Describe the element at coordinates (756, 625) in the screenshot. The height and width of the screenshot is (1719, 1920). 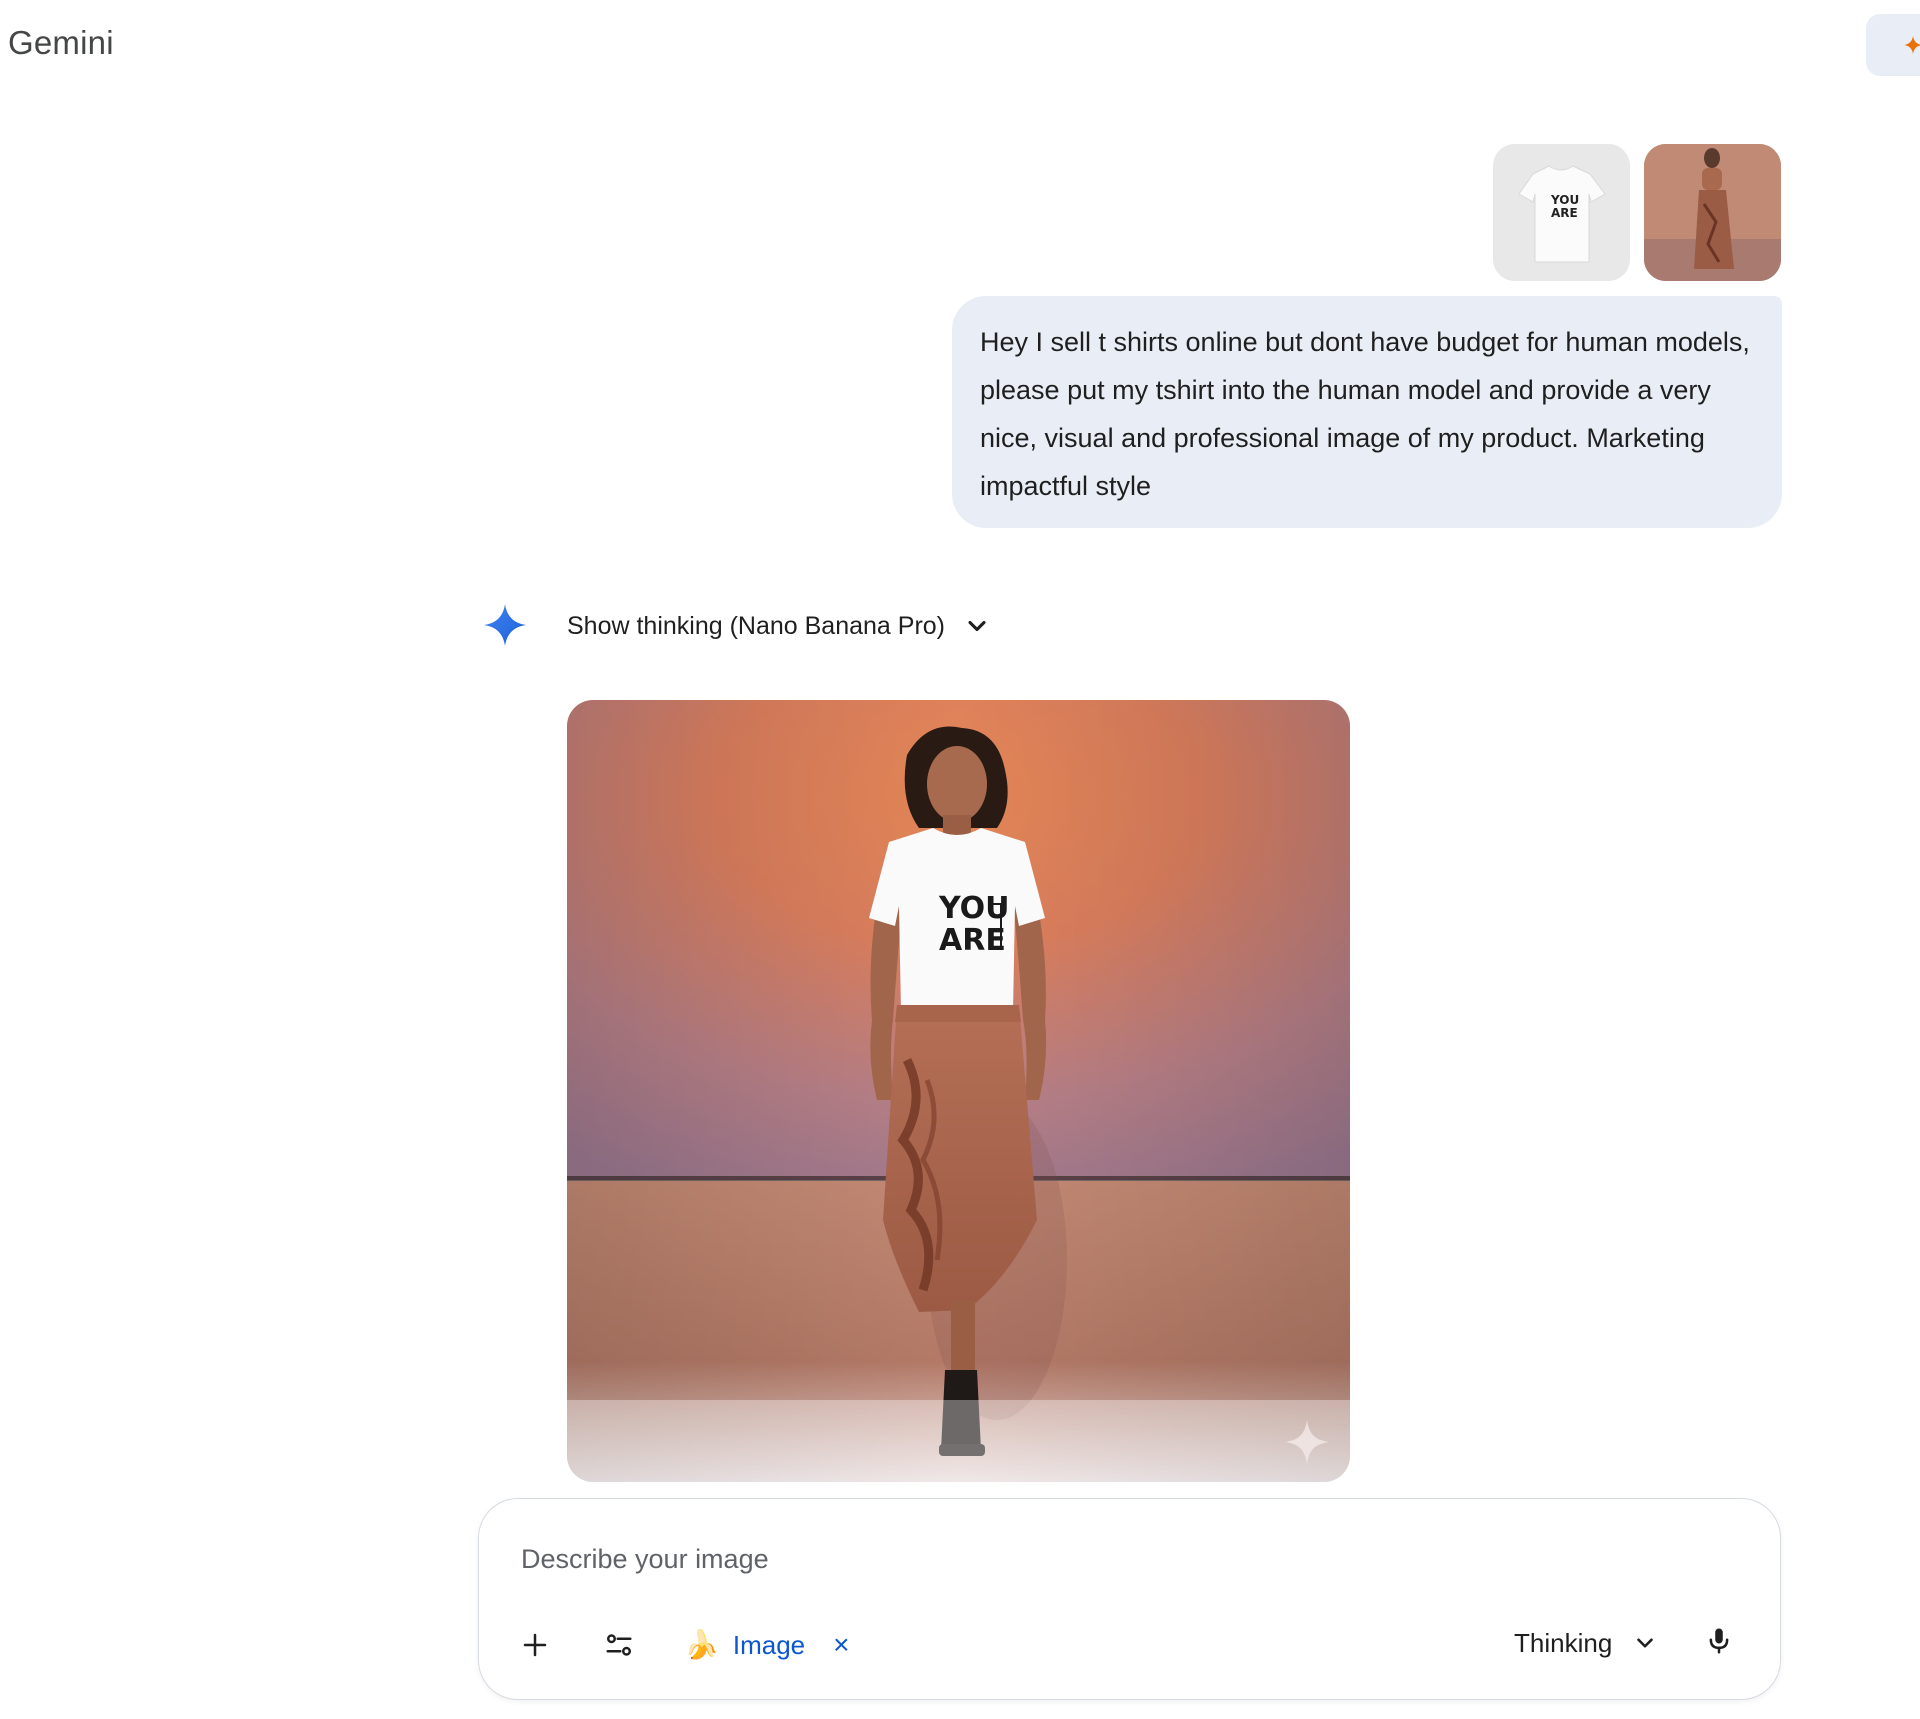
I see `show-thinking-label: Show thinking (Nano Banana Pro)` at that location.